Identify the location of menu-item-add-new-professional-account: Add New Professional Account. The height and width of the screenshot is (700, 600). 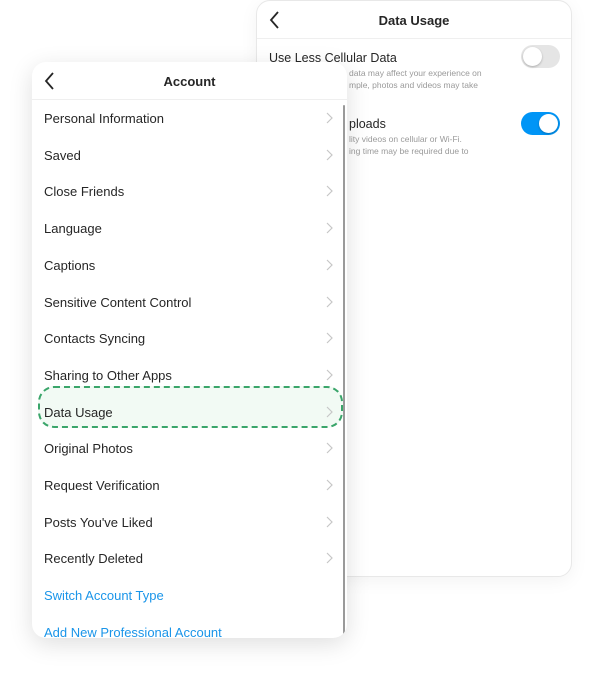
(189, 626).